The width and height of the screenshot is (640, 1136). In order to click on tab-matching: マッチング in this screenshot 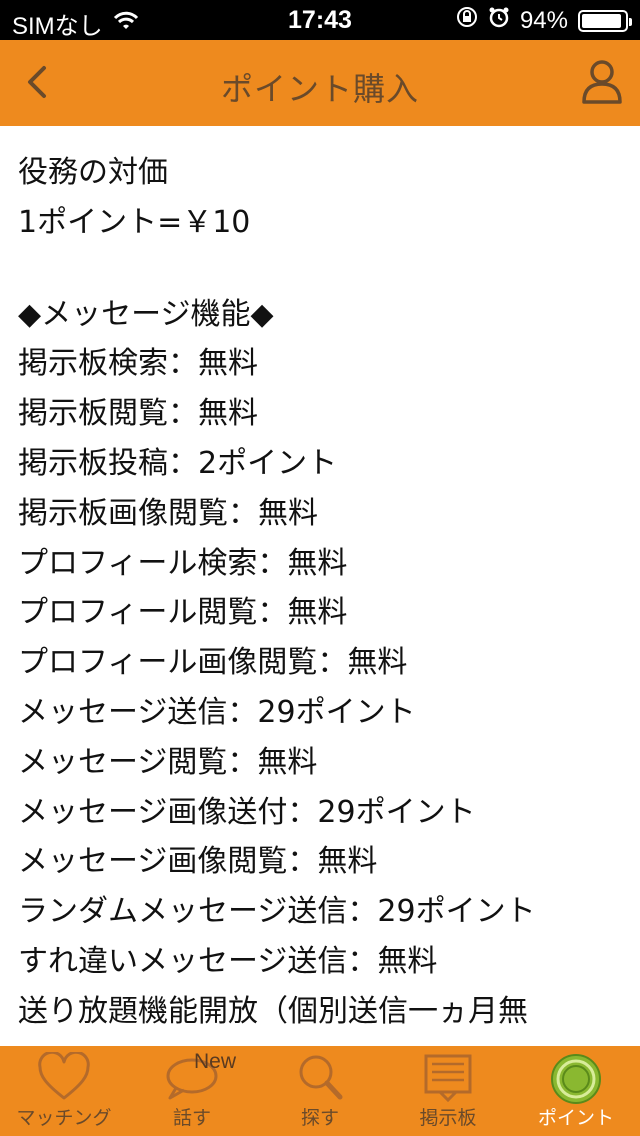, I will do `click(64, 1091)`.